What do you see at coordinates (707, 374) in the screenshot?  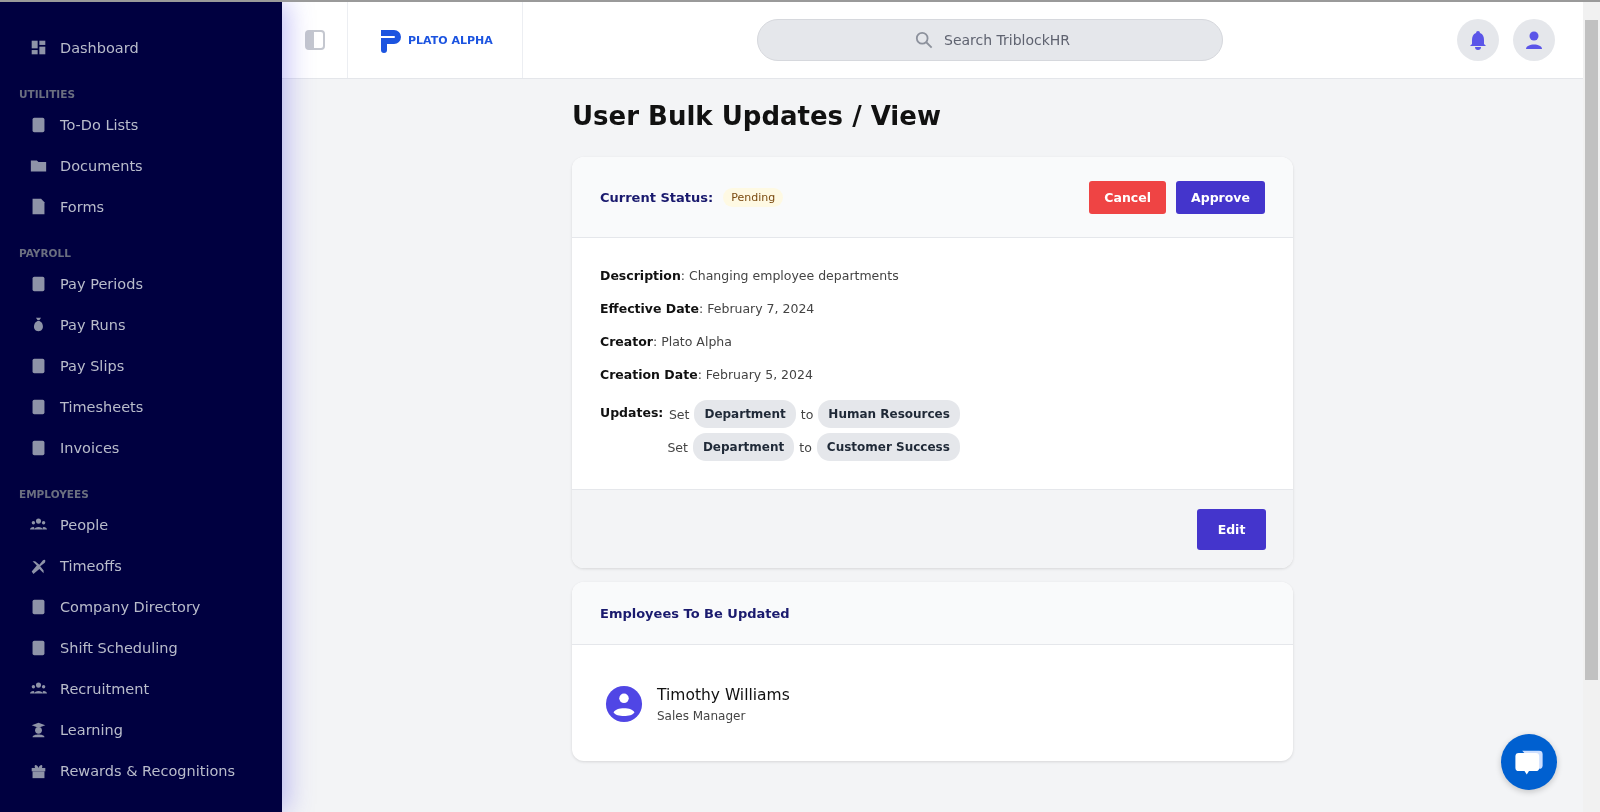 I see `detail-text: Creation Date: February 5, 2024` at bounding box center [707, 374].